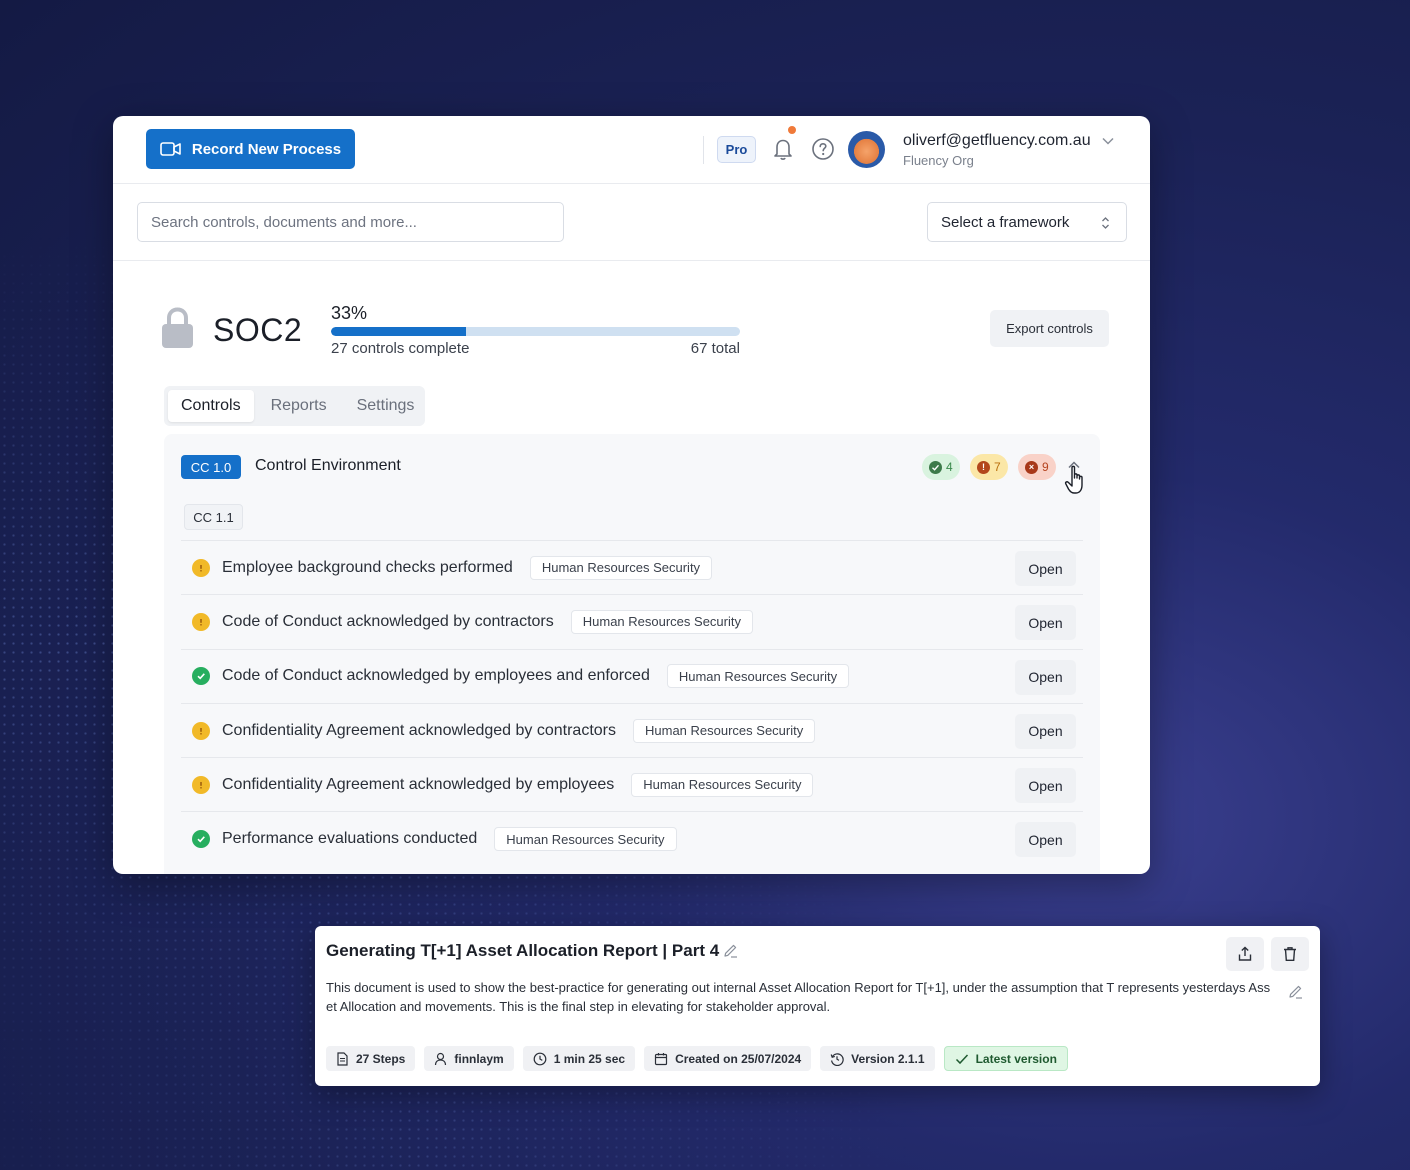 Image resolution: width=1410 pixels, height=1170 pixels. What do you see at coordinates (736, 149) in the screenshot?
I see `pro-plan-badge: Pro` at bounding box center [736, 149].